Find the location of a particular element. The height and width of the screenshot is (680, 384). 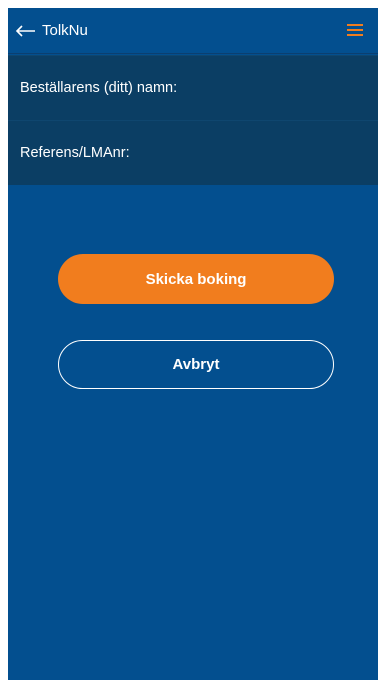

cancel-button: Avbryt is located at coordinates (196, 364).